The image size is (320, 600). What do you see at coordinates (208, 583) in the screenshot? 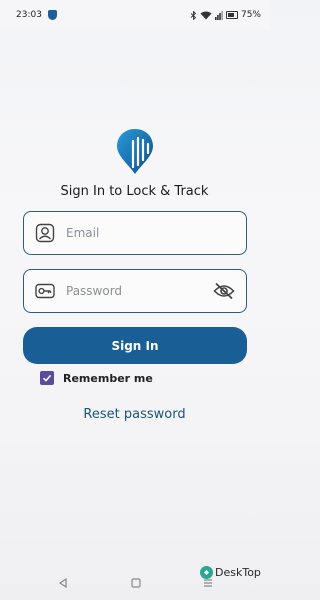
I see `recents-icon` at bounding box center [208, 583].